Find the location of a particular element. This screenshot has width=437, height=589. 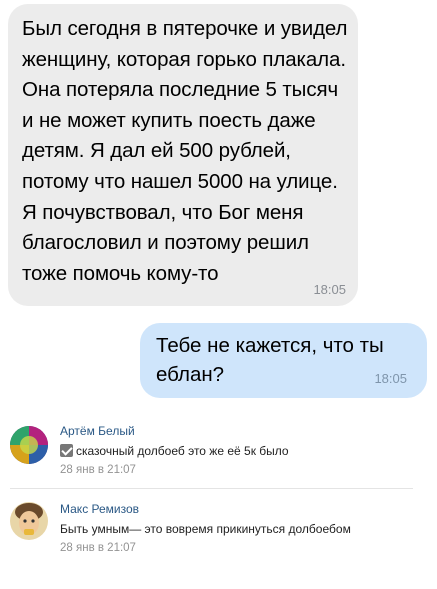

avatar-face-icon is located at coordinates (29, 521).